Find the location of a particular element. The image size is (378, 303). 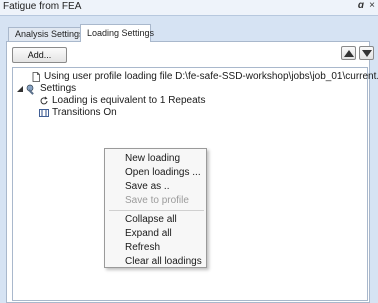

menu-item-new-loading: New loading is located at coordinates (152, 158).